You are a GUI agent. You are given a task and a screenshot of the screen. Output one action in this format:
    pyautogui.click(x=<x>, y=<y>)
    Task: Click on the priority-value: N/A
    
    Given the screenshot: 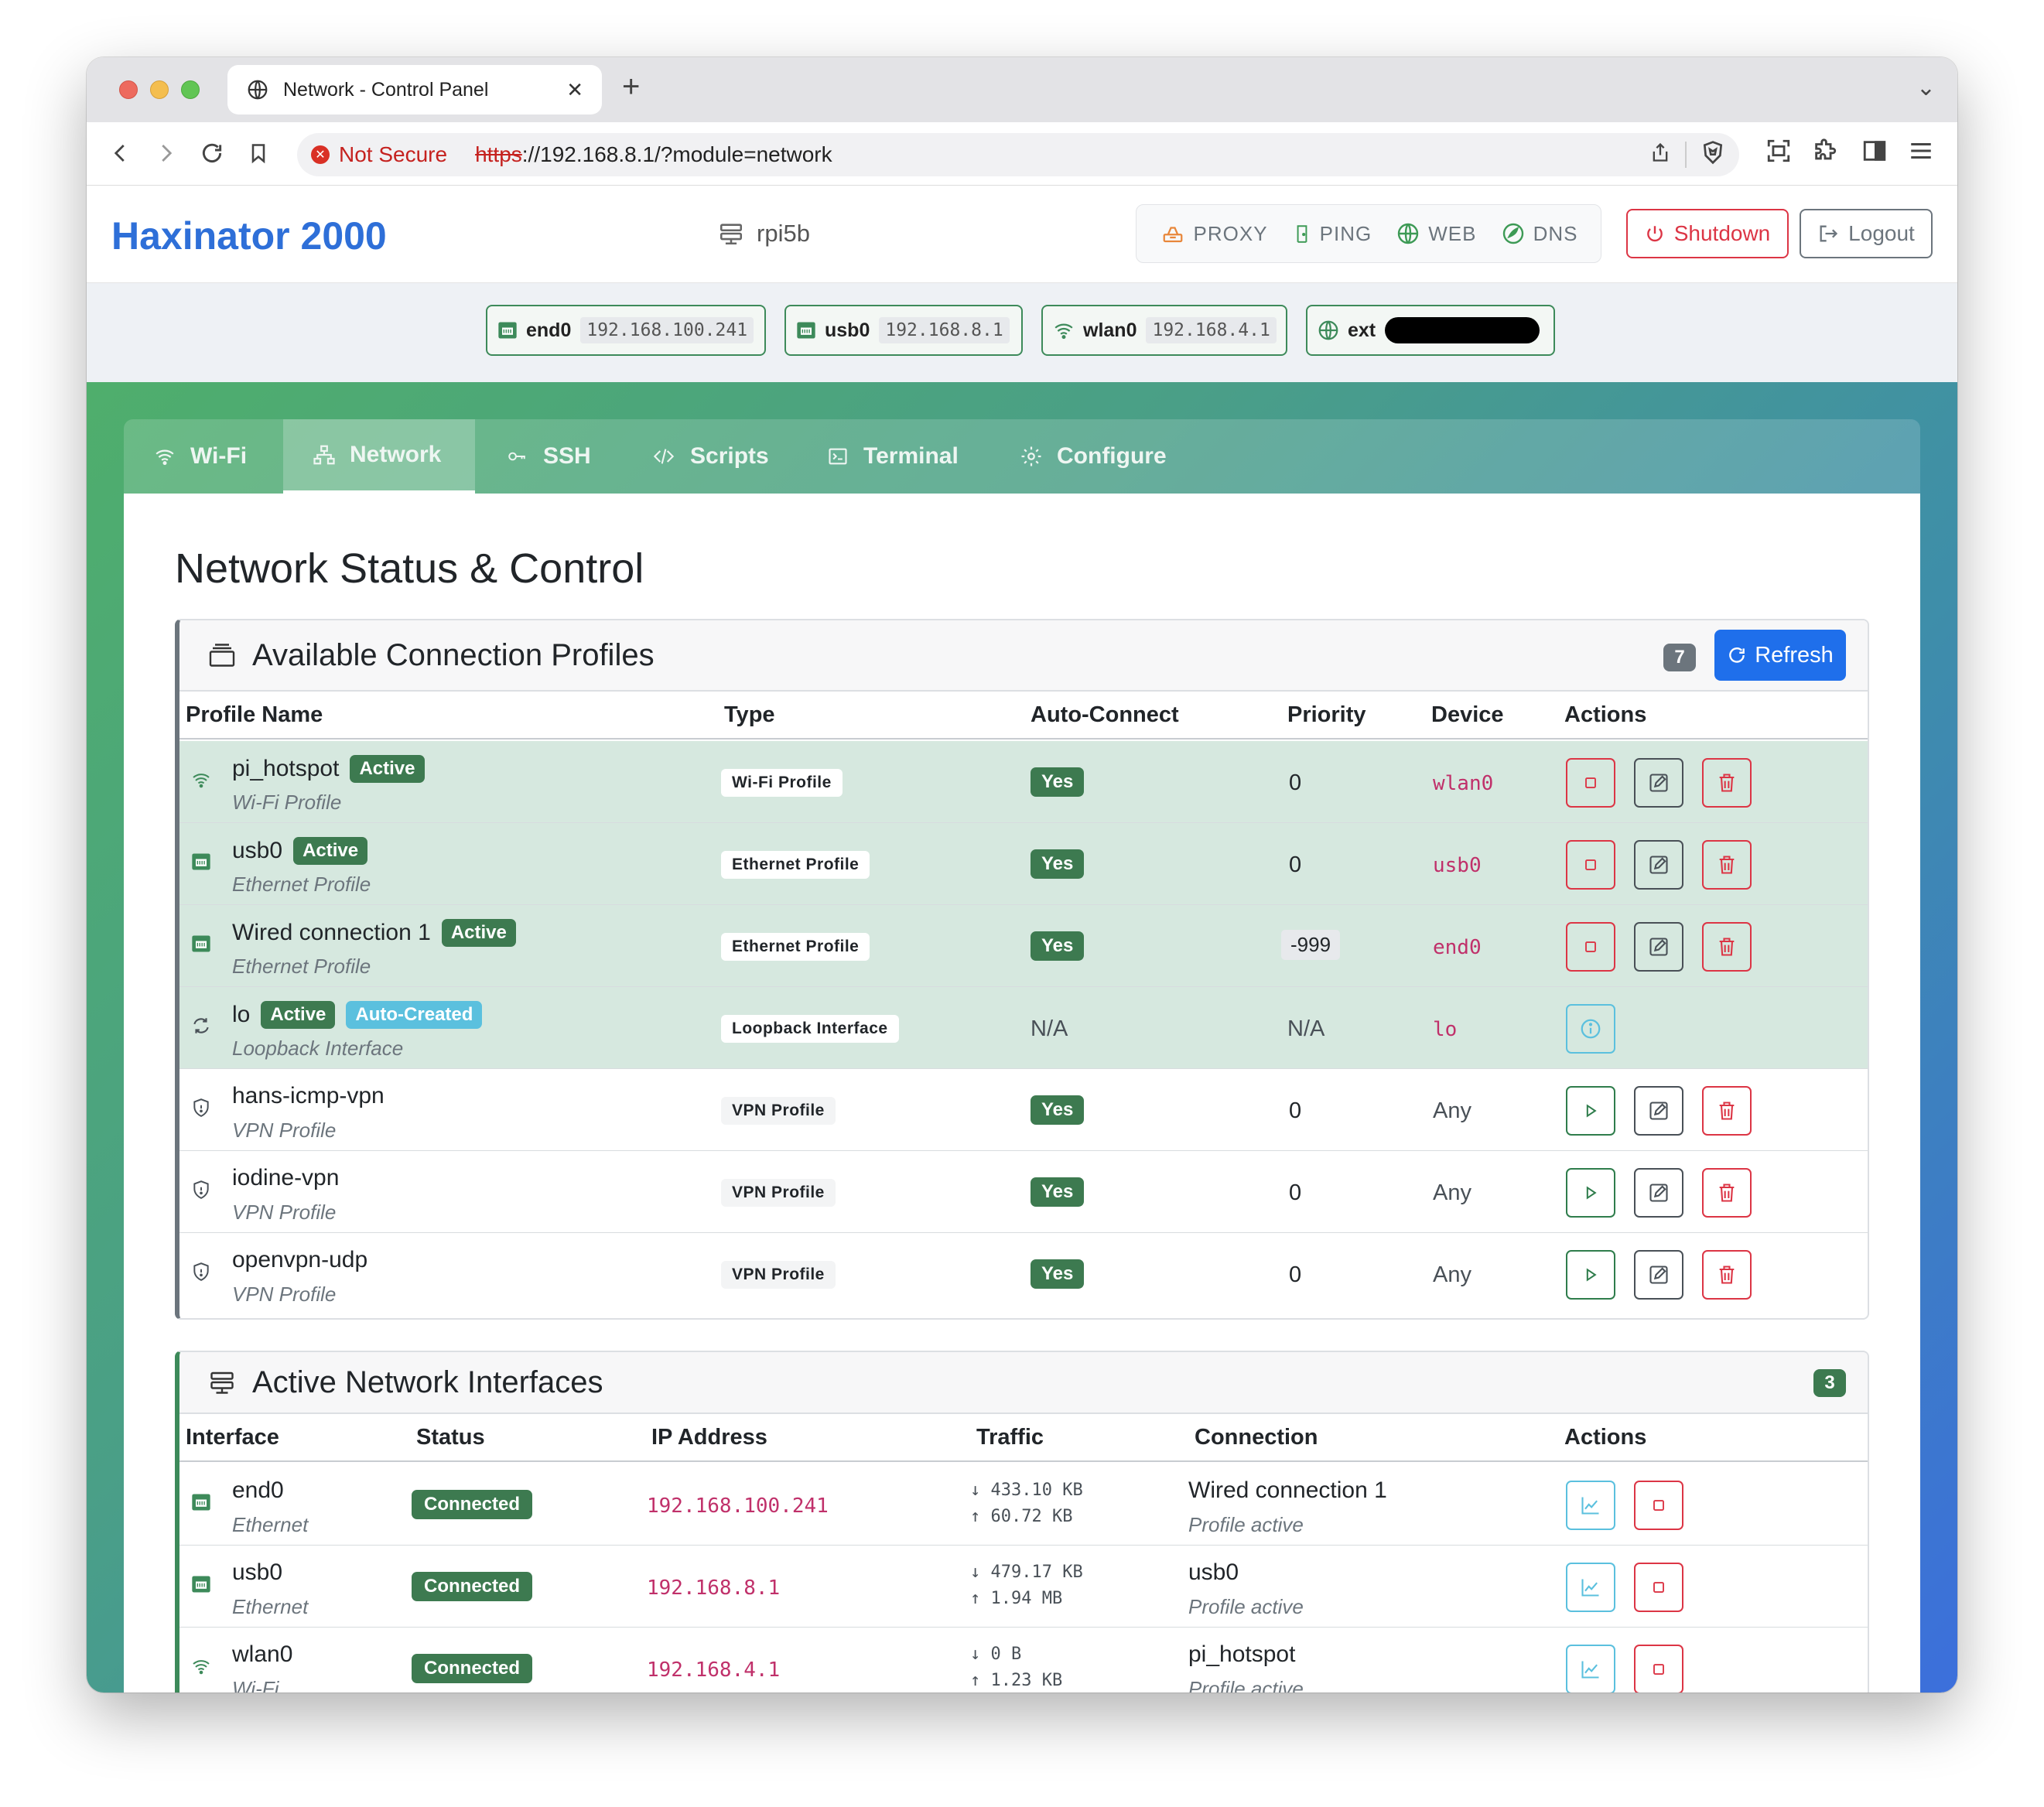 What is the action you would take?
    pyautogui.click(x=1306, y=1028)
    